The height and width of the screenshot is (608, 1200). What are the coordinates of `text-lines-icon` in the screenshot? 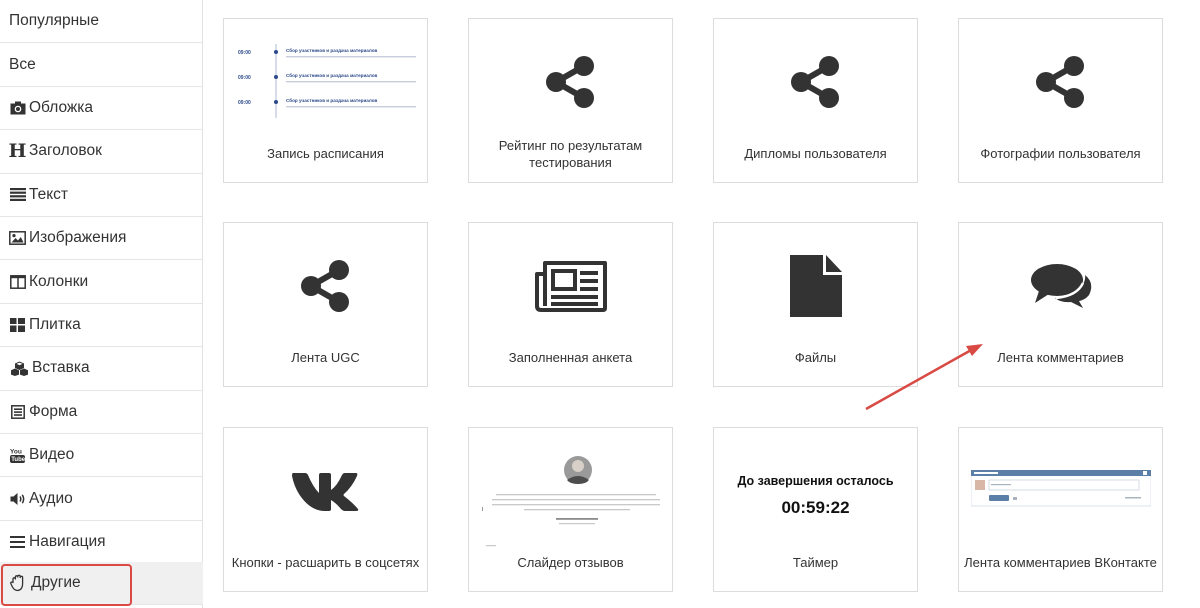 It's located at (17, 194).